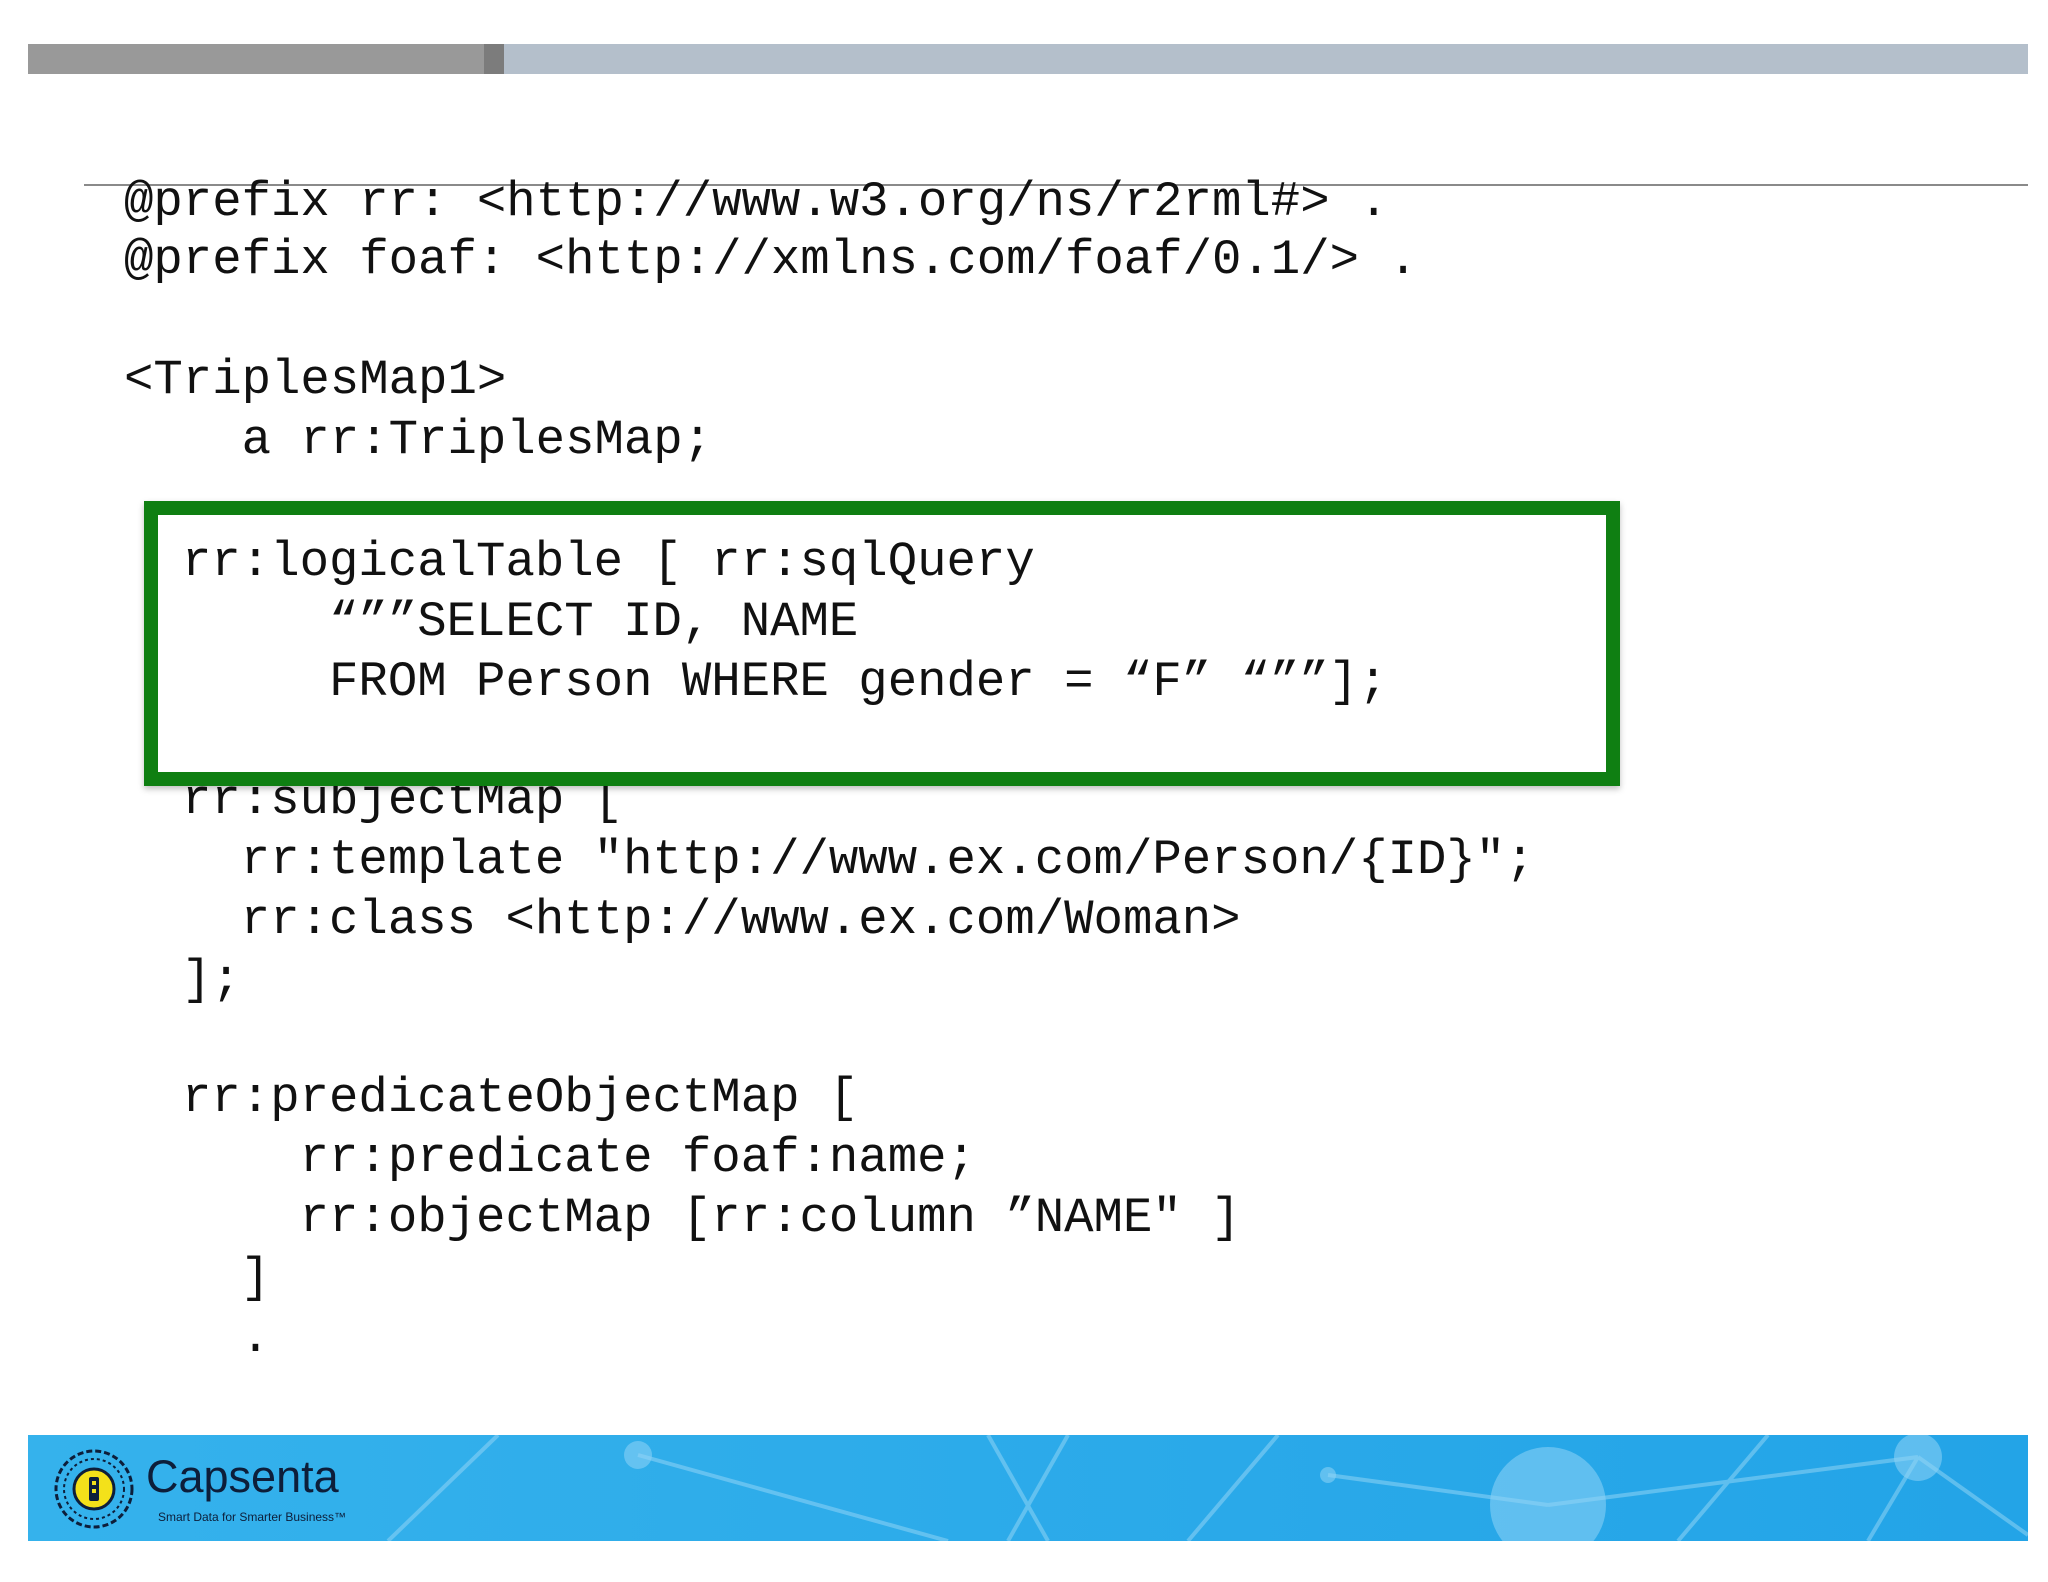 Image resolution: width=2048 pixels, height=1582 pixels. Describe the element at coordinates (882, 643) in the screenshot. I see `logical-table-highlight-box` at that location.